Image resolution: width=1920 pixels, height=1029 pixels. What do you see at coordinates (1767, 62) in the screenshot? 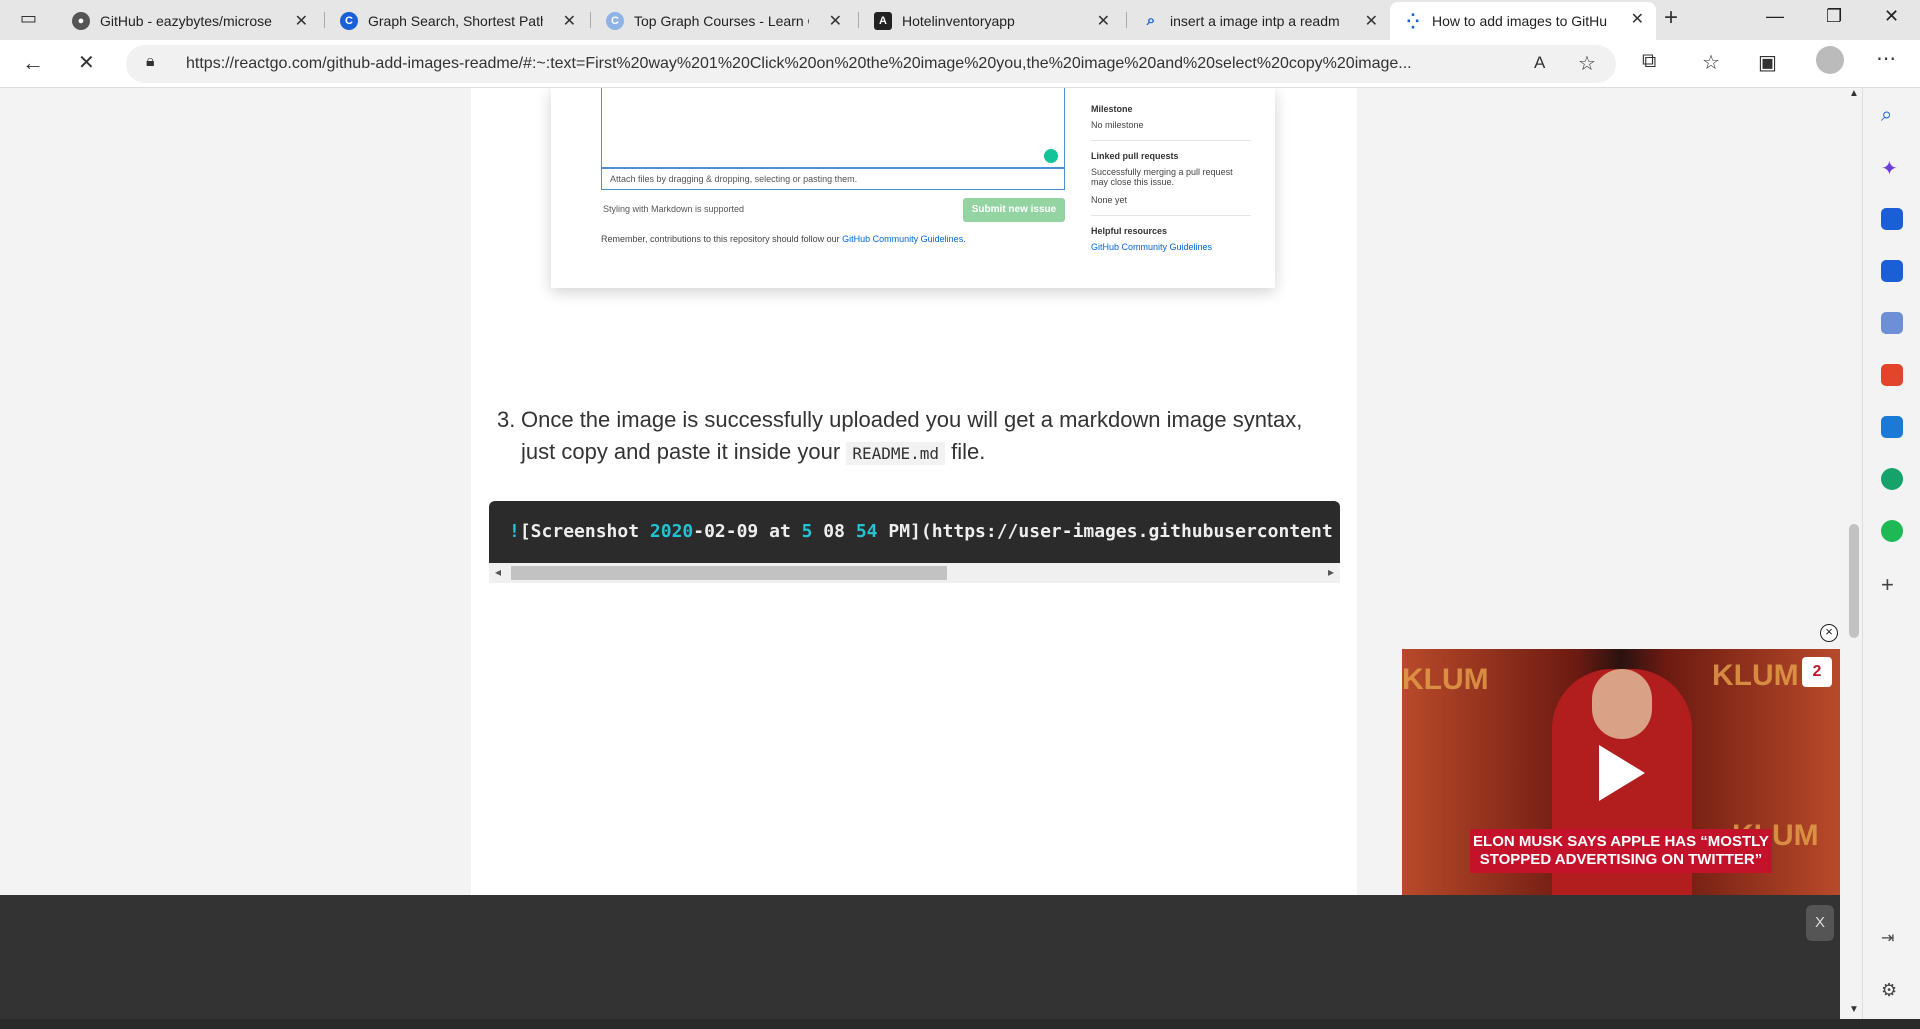
I see `collections-icon: ▣` at bounding box center [1767, 62].